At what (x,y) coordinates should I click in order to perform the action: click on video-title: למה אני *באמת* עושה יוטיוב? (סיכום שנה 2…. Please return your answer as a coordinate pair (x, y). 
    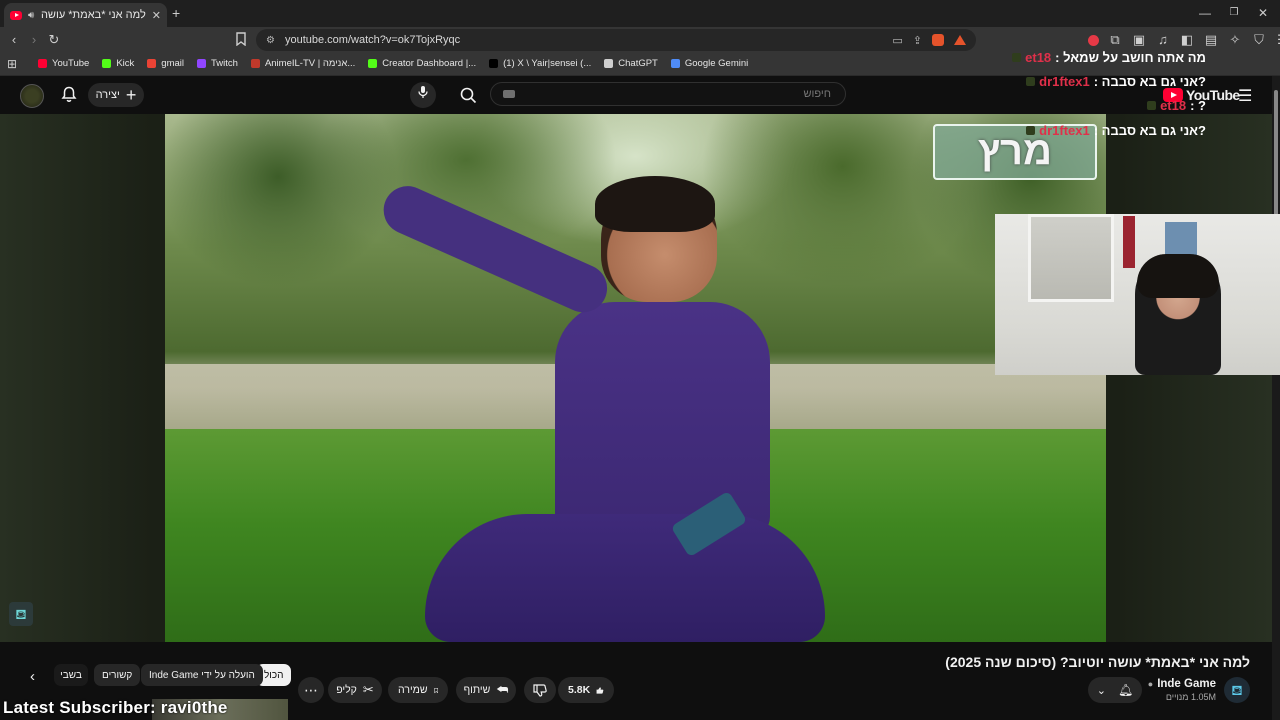
    Looking at the image, I should click on (1097, 662).